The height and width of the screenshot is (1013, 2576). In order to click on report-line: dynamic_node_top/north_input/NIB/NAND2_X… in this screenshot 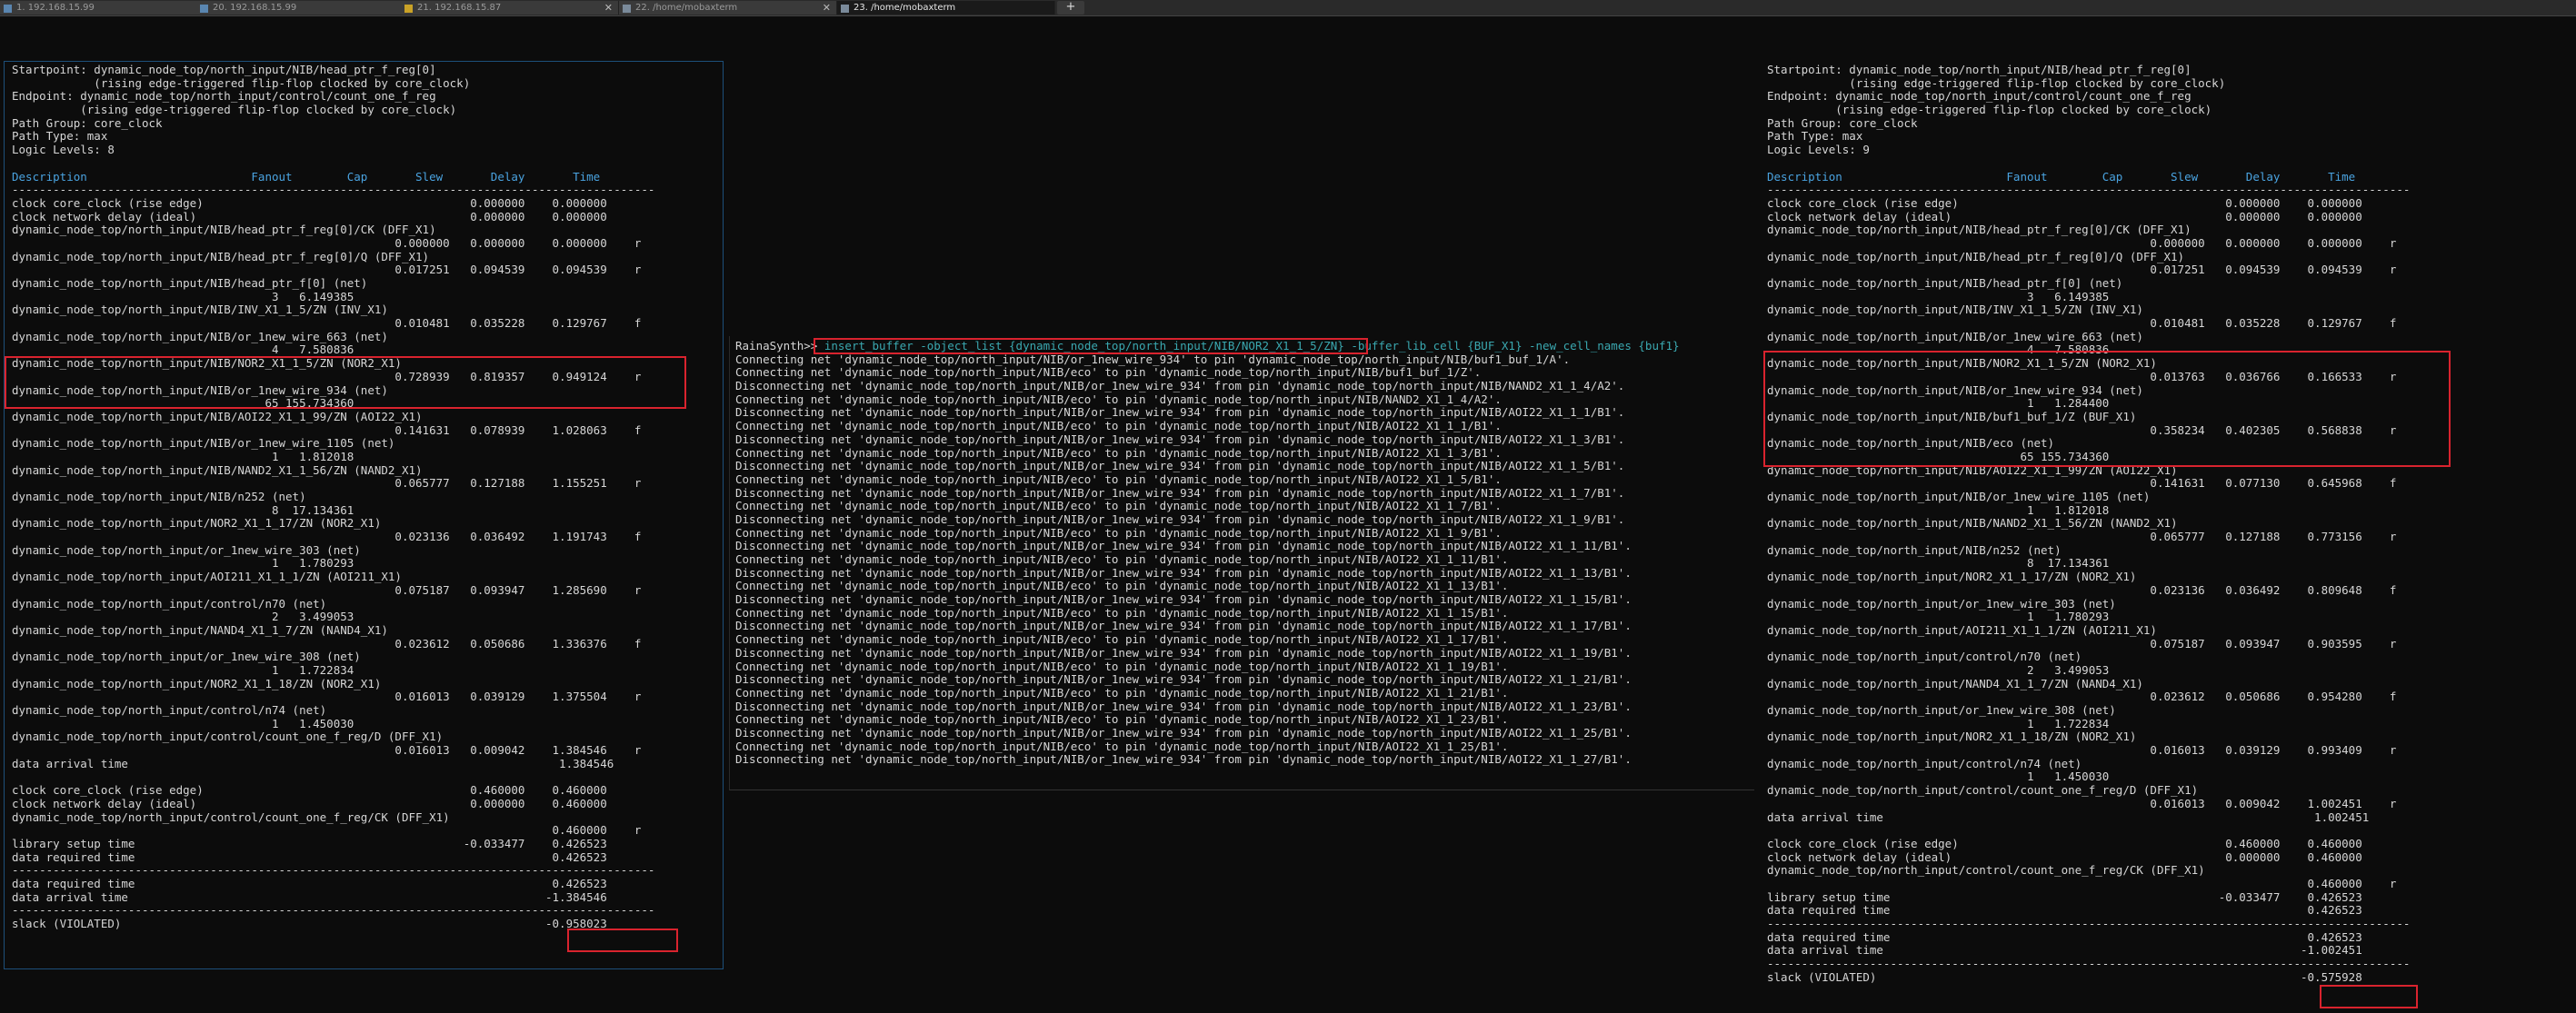, I will do `click(1972, 523)`.